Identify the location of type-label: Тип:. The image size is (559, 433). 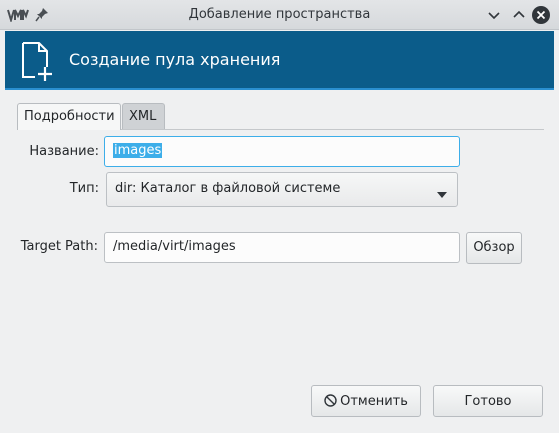
(84, 188).